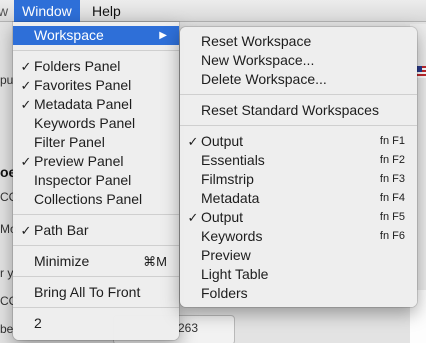 Image resolution: width=426 pixels, height=343 pixels. What do you see at coordinates (188, 328) in the screenshot?
I see `background-text-fragment: 263` at bounding box center [188, 328].